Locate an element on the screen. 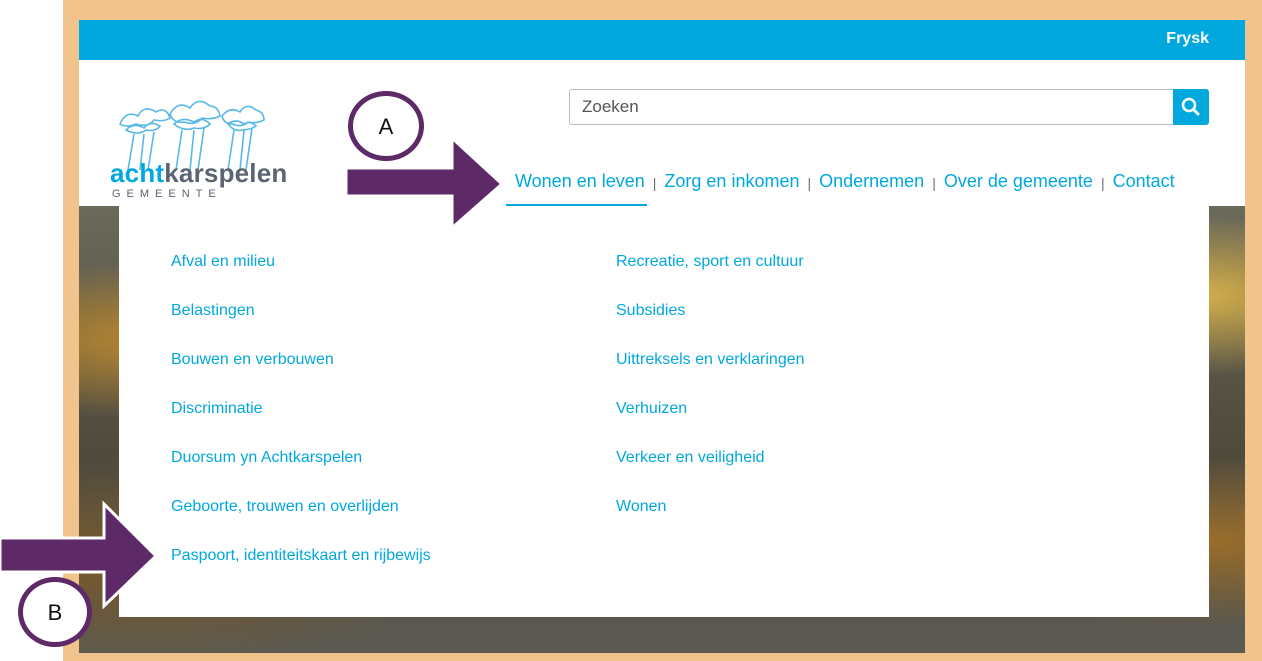 This screenshot has width=1262, height=661. nav-item-zorg-en-inkomen: Zorg en inkomen is located at coordinates (731, 183).